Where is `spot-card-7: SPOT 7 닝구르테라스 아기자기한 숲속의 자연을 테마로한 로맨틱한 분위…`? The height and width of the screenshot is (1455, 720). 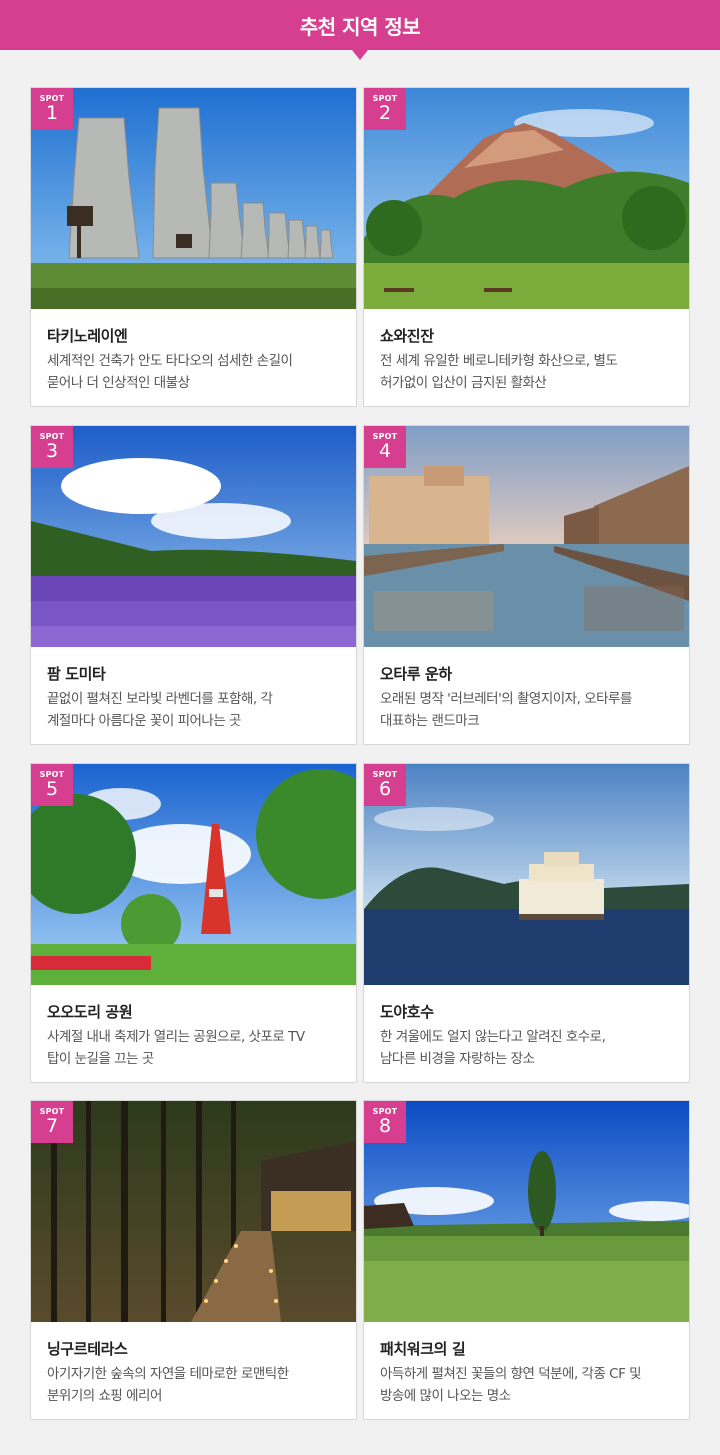 spot-card-7: SPOT 7 닝구르테라스 아기자기한 숲속의 자연을 테마로한 로맨틱한 분위… is located at coordinates (193, 1260).